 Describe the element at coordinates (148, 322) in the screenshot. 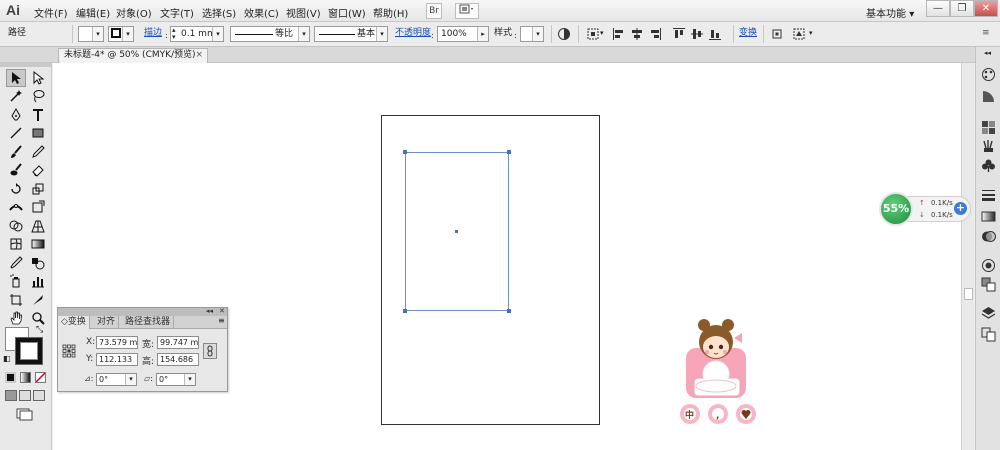

I see `tab-pathfinder: 路径查找器` at that location.